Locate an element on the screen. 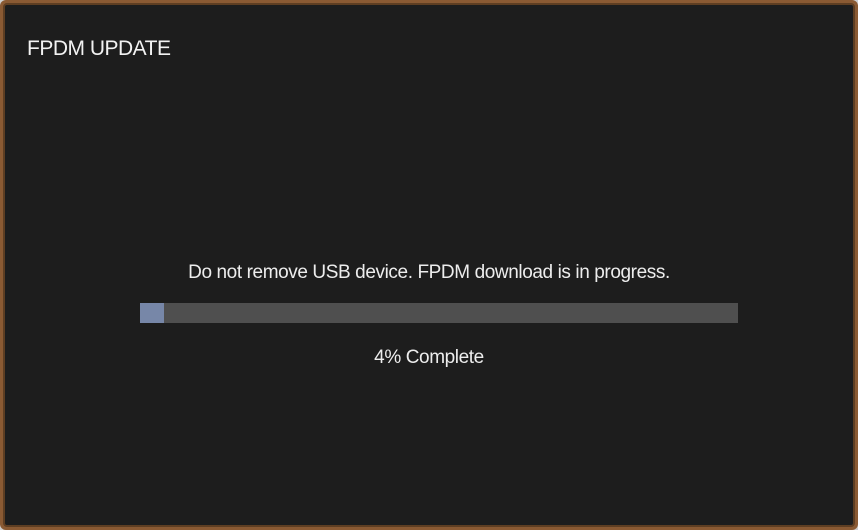 This screenshot has width=858, height=530. progress-bar is located at coordinates (439, 313).